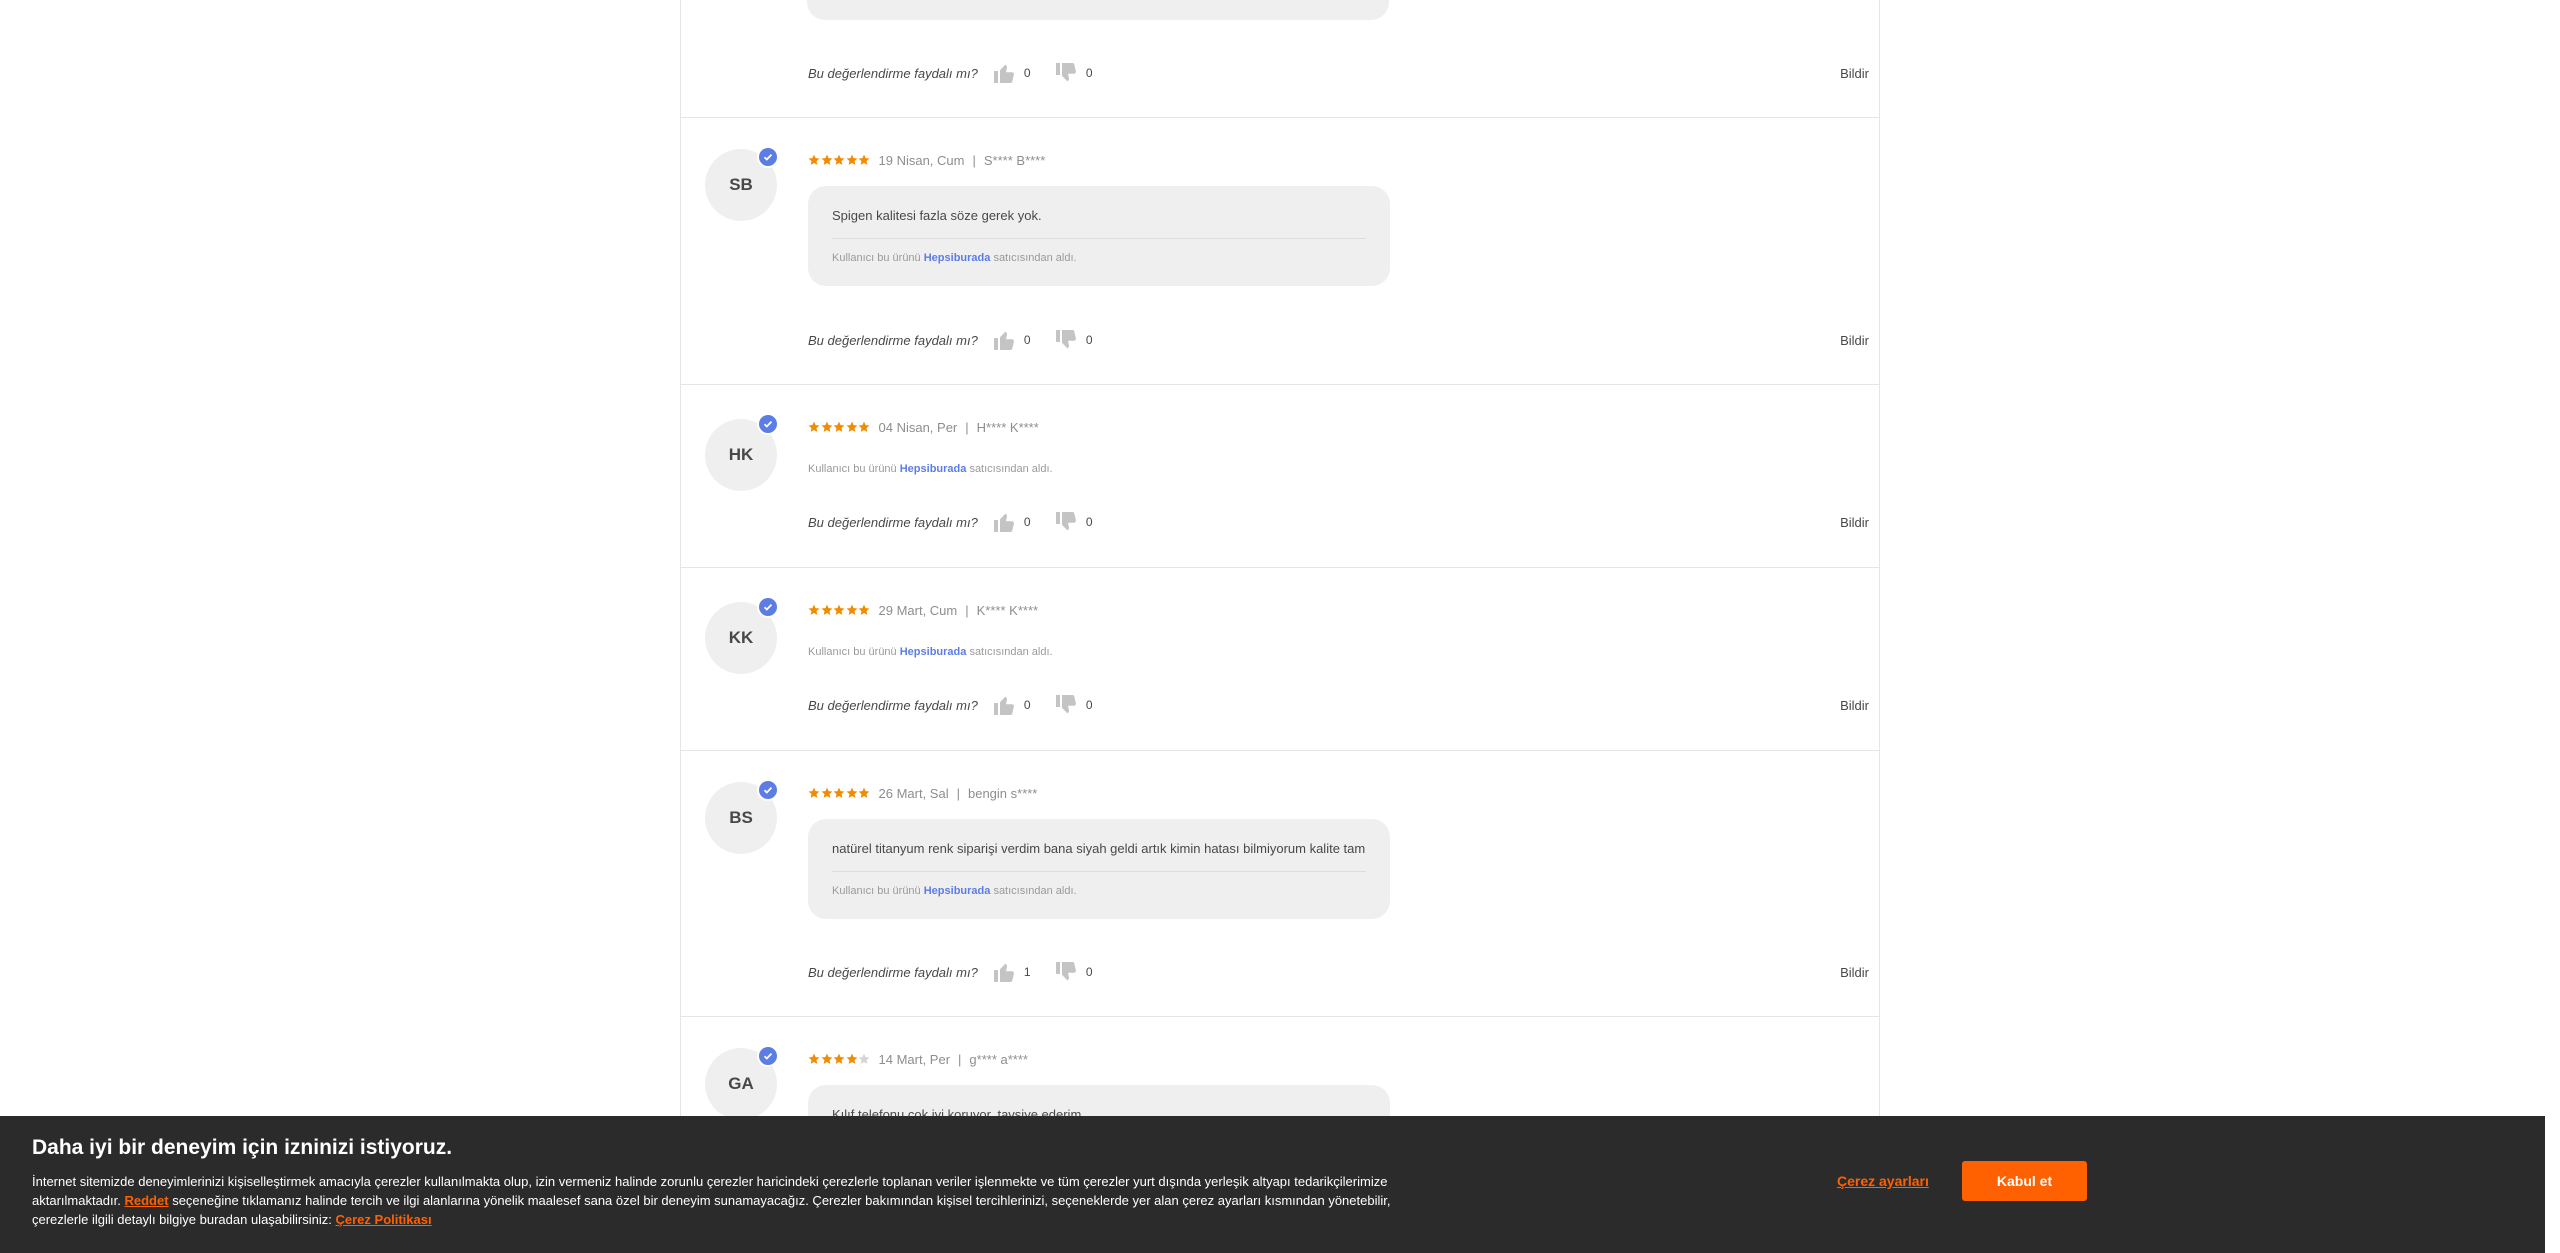 This screenshot has width=2560, height=1253. What do you see at coordinates (147, 1200) in the screenshot?
I see `reject-cookies-link: Reddet` at bounding box center [147, 1200].